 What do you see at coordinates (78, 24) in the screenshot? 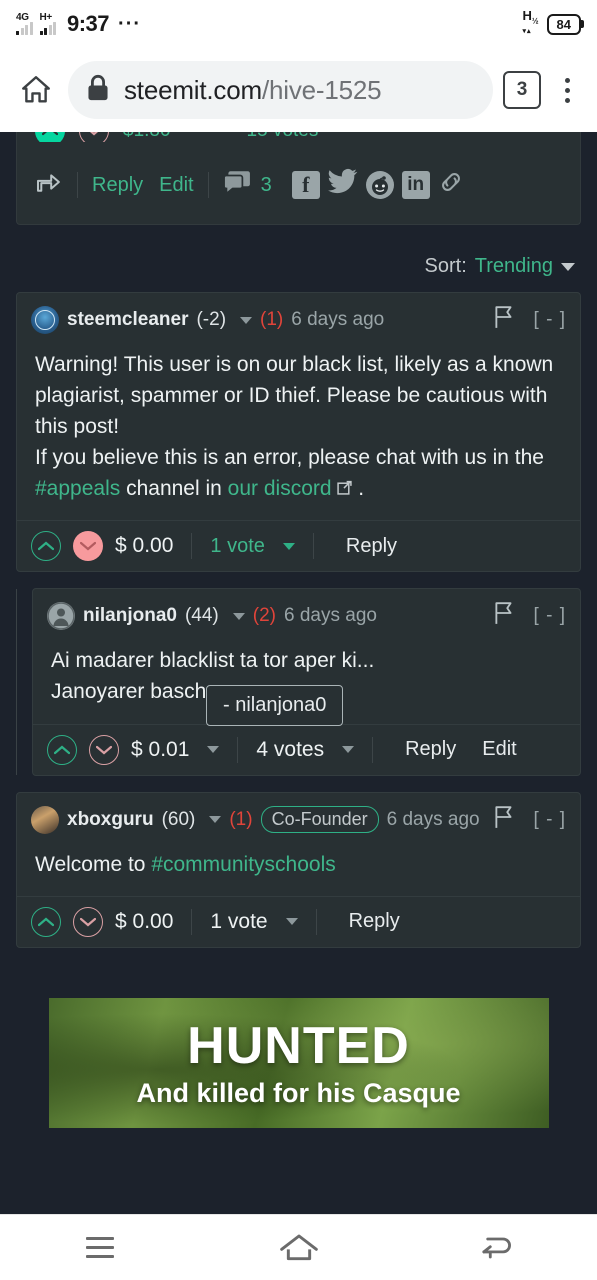
I see `status-left-group: 4G H+ 9:37 ···` at bounding box center [78, 24].